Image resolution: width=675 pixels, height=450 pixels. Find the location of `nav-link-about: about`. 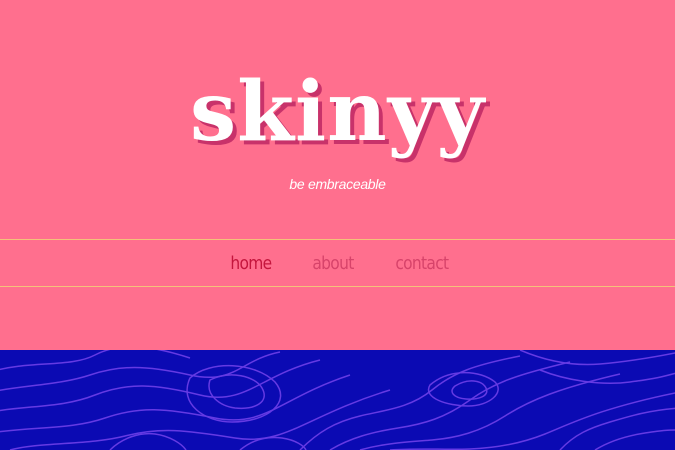

nav-link-about: about is located at coordinates (333, 263).